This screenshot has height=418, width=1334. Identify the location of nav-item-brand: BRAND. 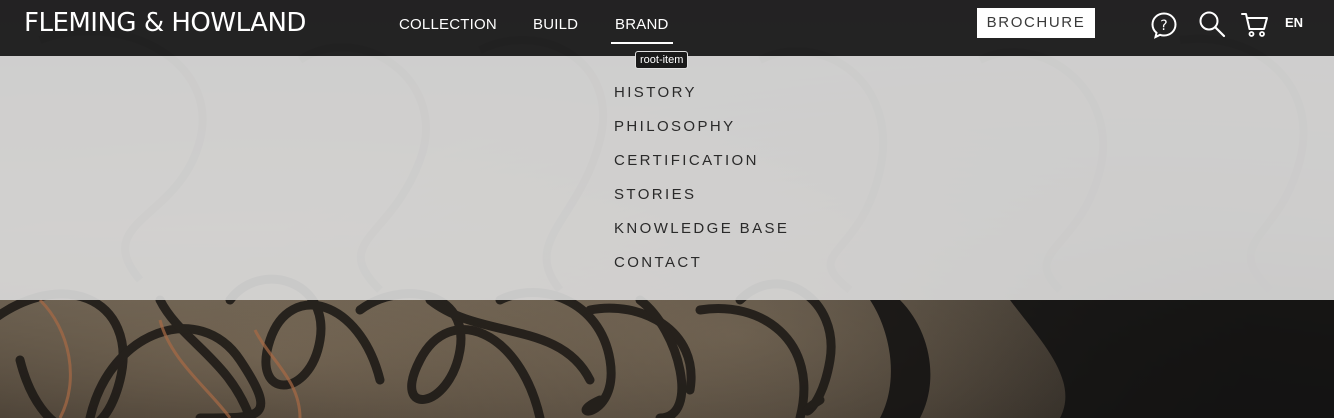
(641, 30).